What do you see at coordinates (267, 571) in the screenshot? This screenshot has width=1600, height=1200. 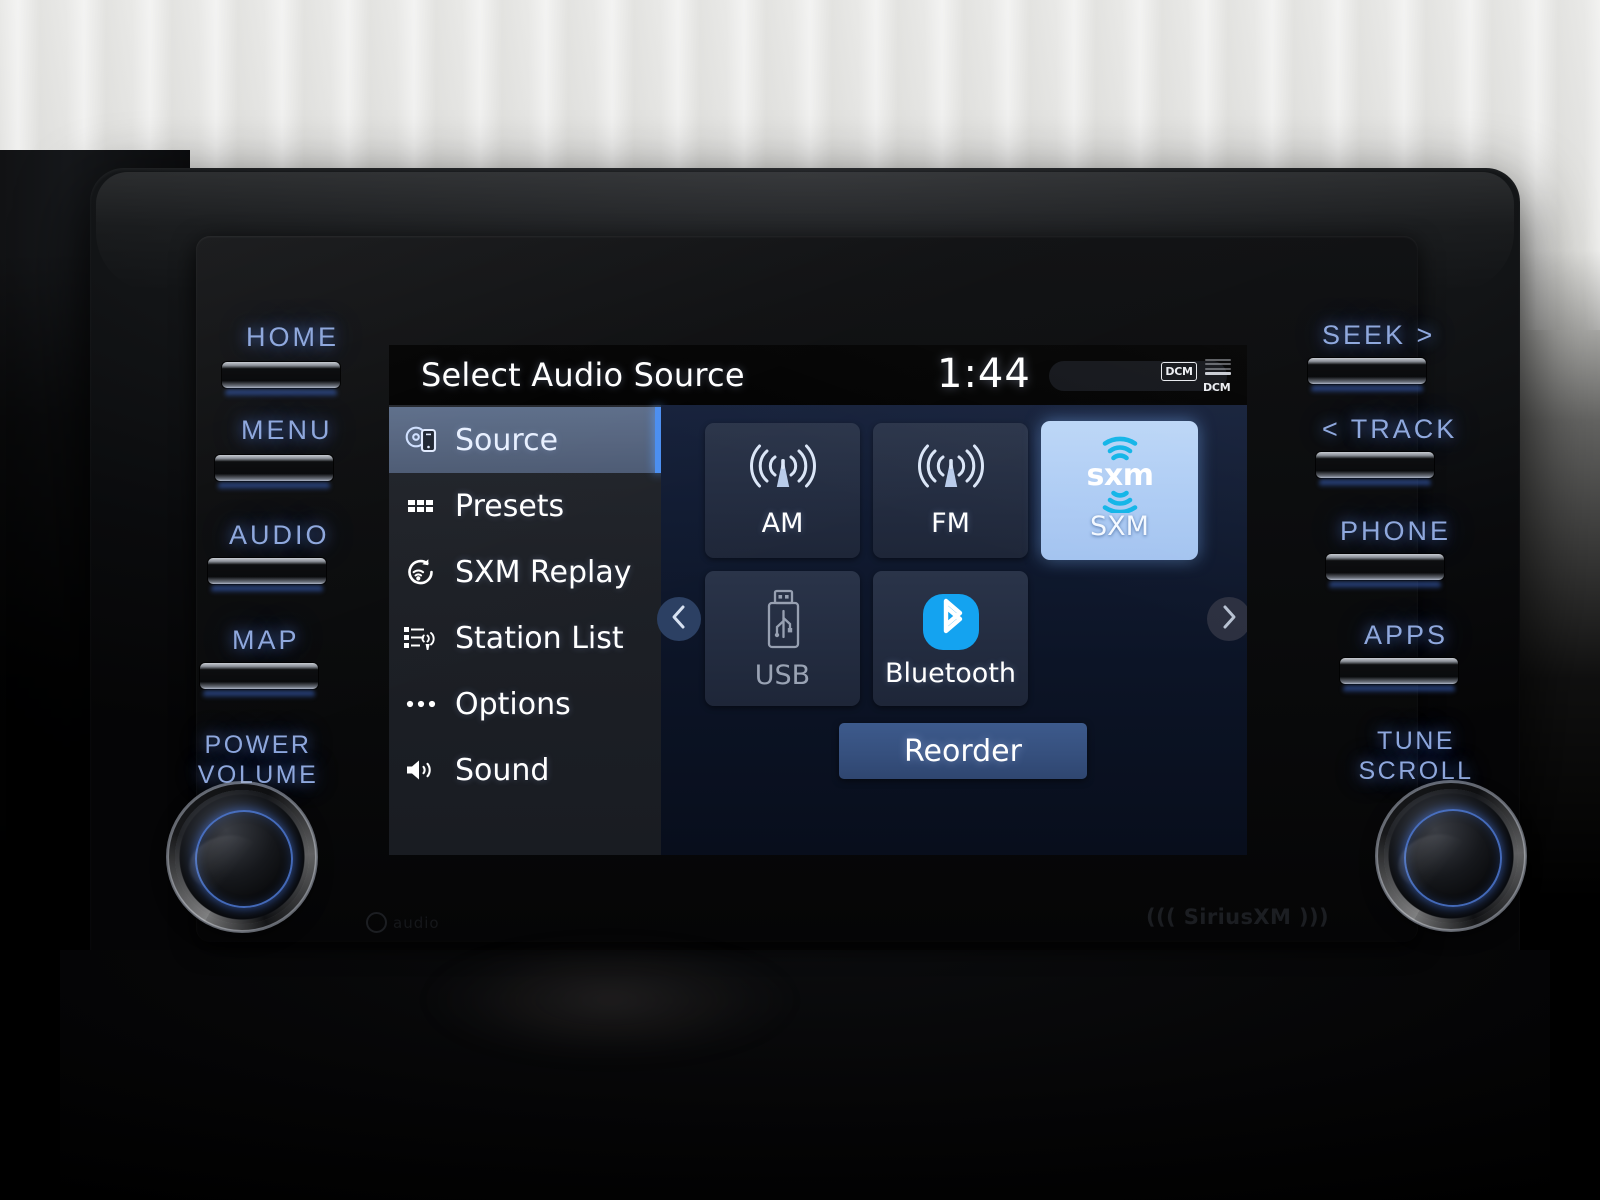 I see `audio-button` at bounding box center [267, 571].